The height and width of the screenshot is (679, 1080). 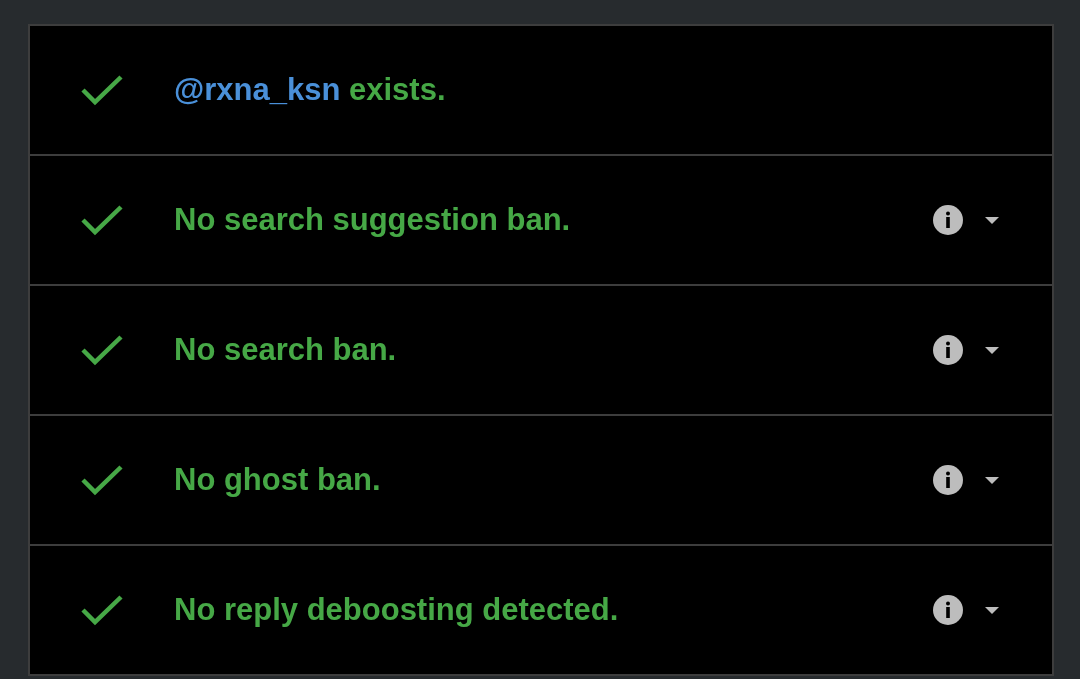 I want to click on handle-link: @rxna_ksn, so click(x=257, y=89).